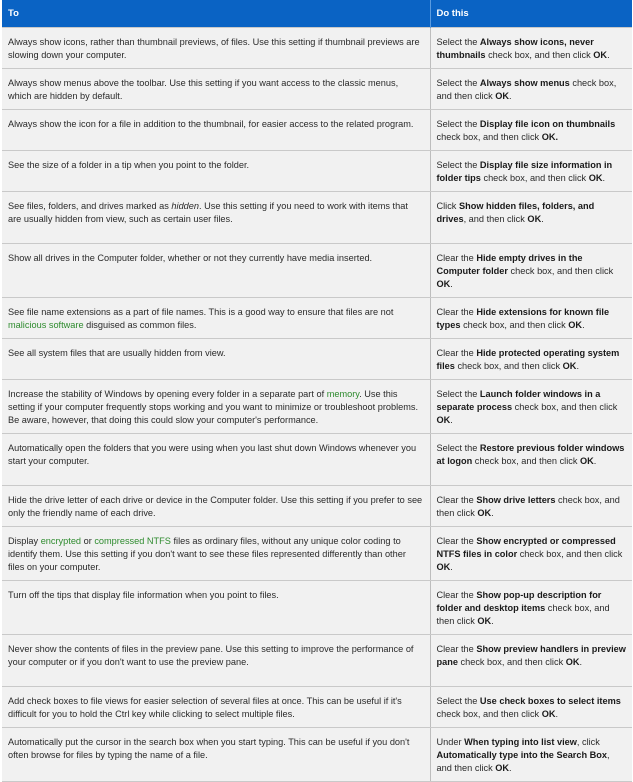 This screenshot has width=633, height=782. What do you see at coordinates (90, 206) in the screenshot?
I see `text: See files, folders, and drives marked as` at bounding box center [90, 206].